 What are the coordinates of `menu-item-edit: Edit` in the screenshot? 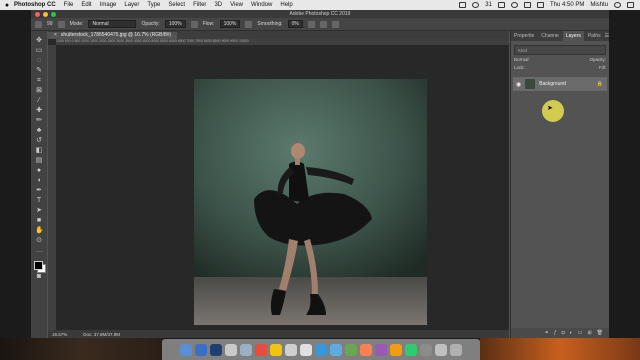 It's located at (86, 5).